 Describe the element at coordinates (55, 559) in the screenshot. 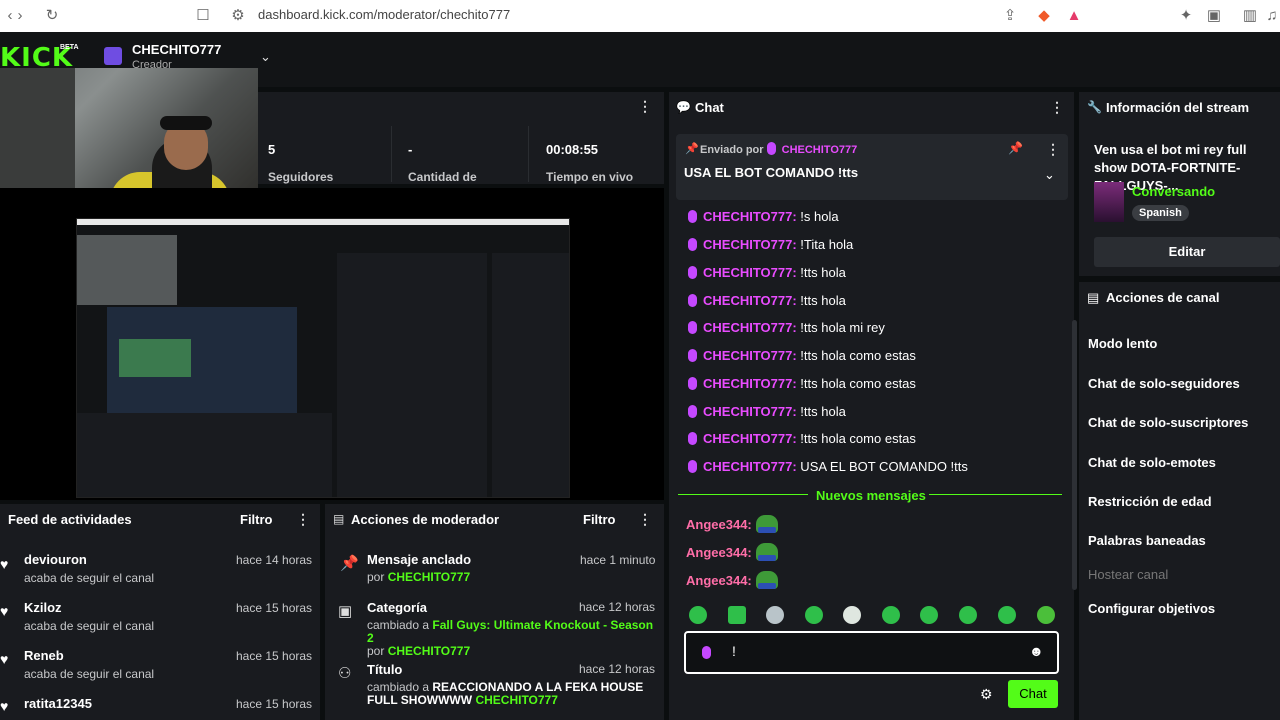

I see `follower-name: deviouron` at that location.